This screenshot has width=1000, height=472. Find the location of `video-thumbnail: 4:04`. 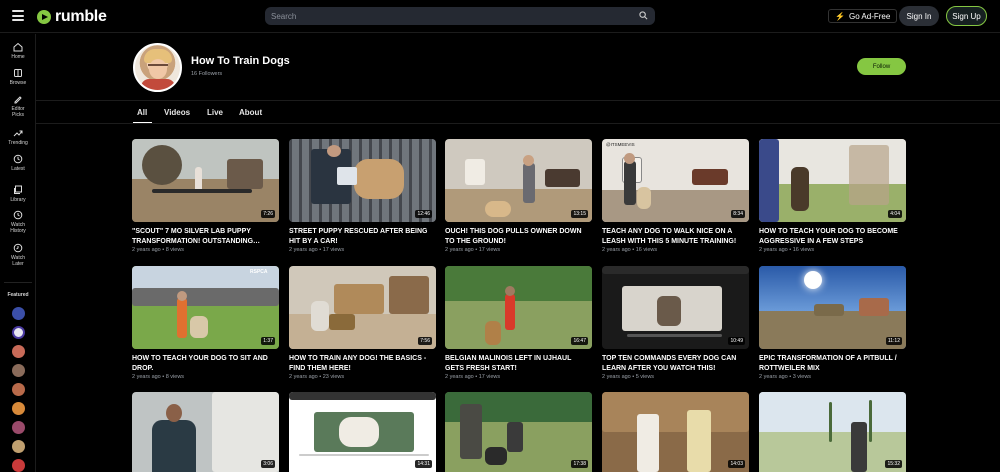

video-thumbnail: 4:04 is located at coordinates (832, 180).